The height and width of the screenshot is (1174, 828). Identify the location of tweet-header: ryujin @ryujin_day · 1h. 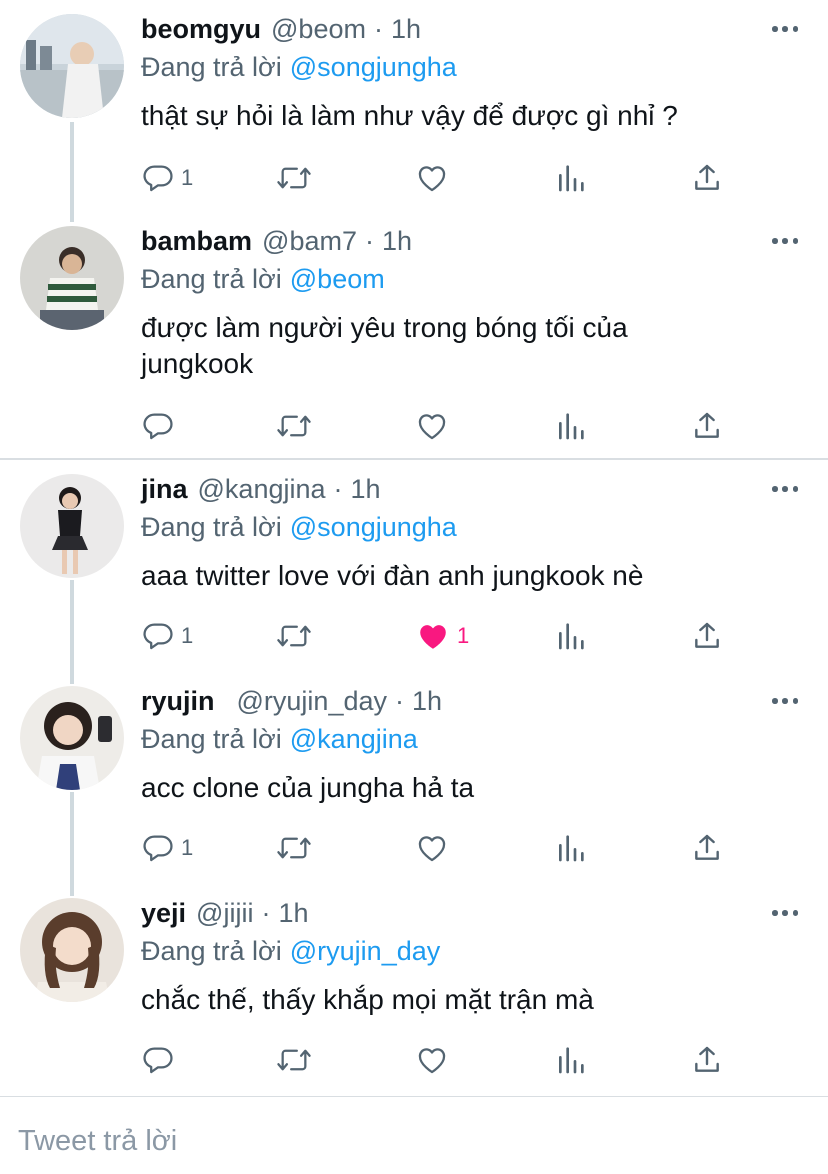
(291, 704).